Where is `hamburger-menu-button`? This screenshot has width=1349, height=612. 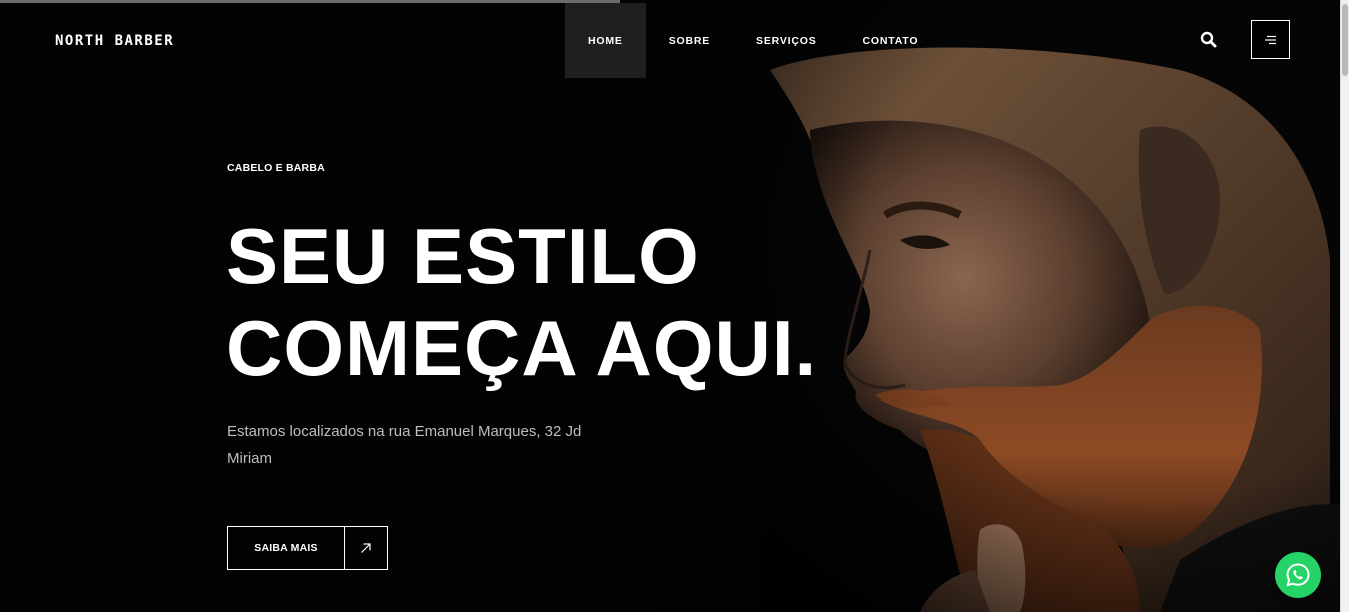 hamburger-menu-button is located at coordinates (1270, 39).